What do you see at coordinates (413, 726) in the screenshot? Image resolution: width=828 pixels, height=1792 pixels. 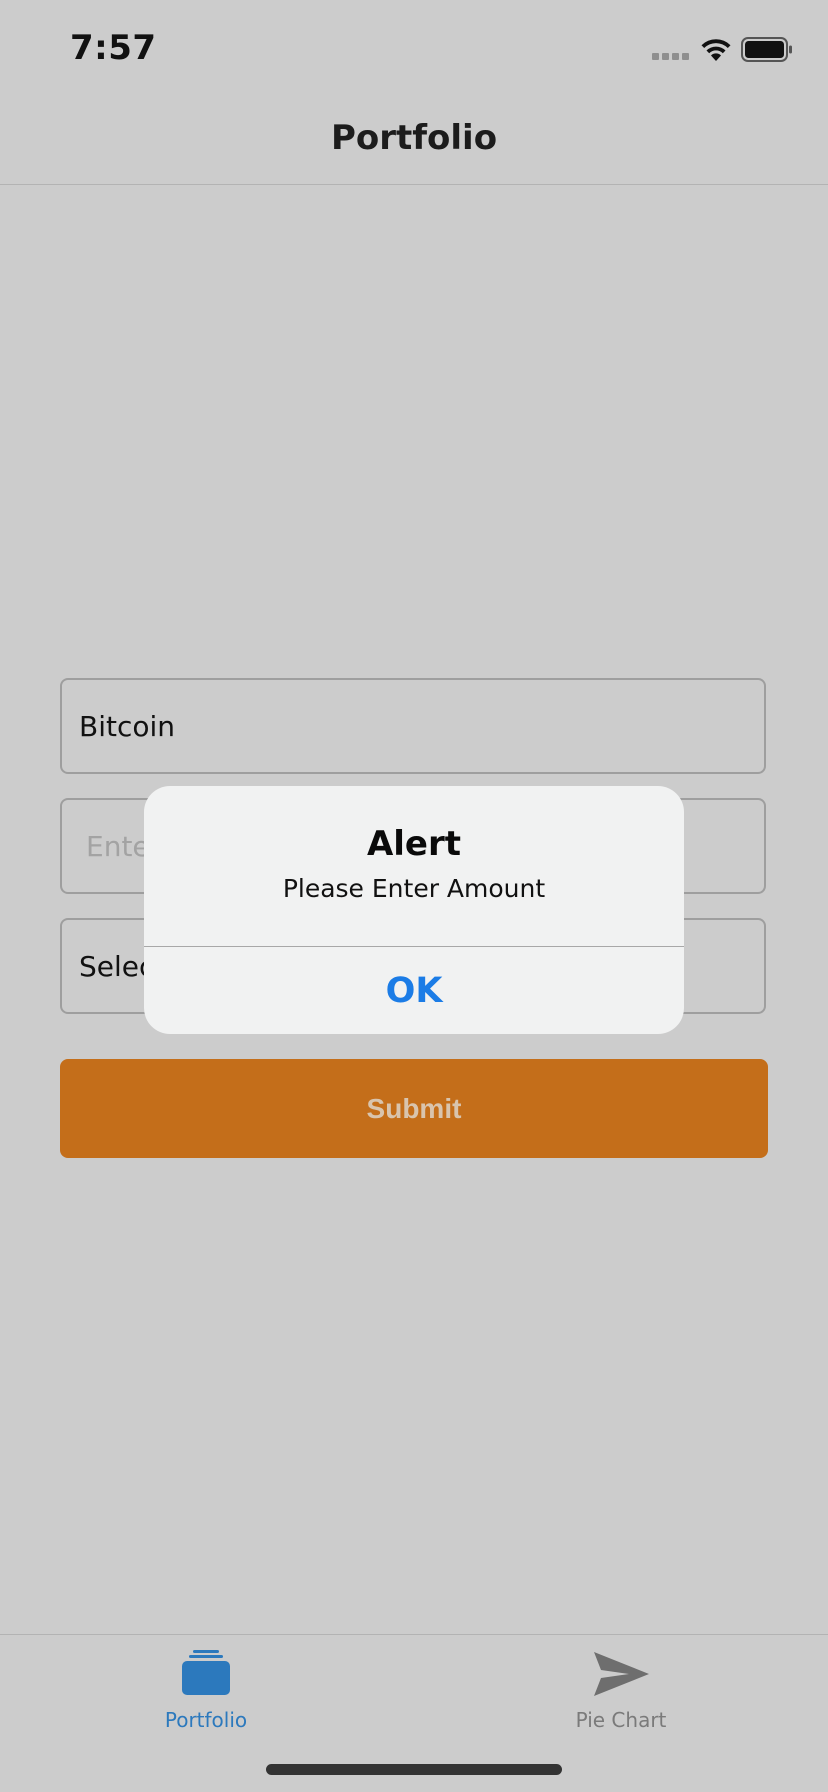 I see `coin-select-field: Bitcoin` at bounding box center [413, 726].